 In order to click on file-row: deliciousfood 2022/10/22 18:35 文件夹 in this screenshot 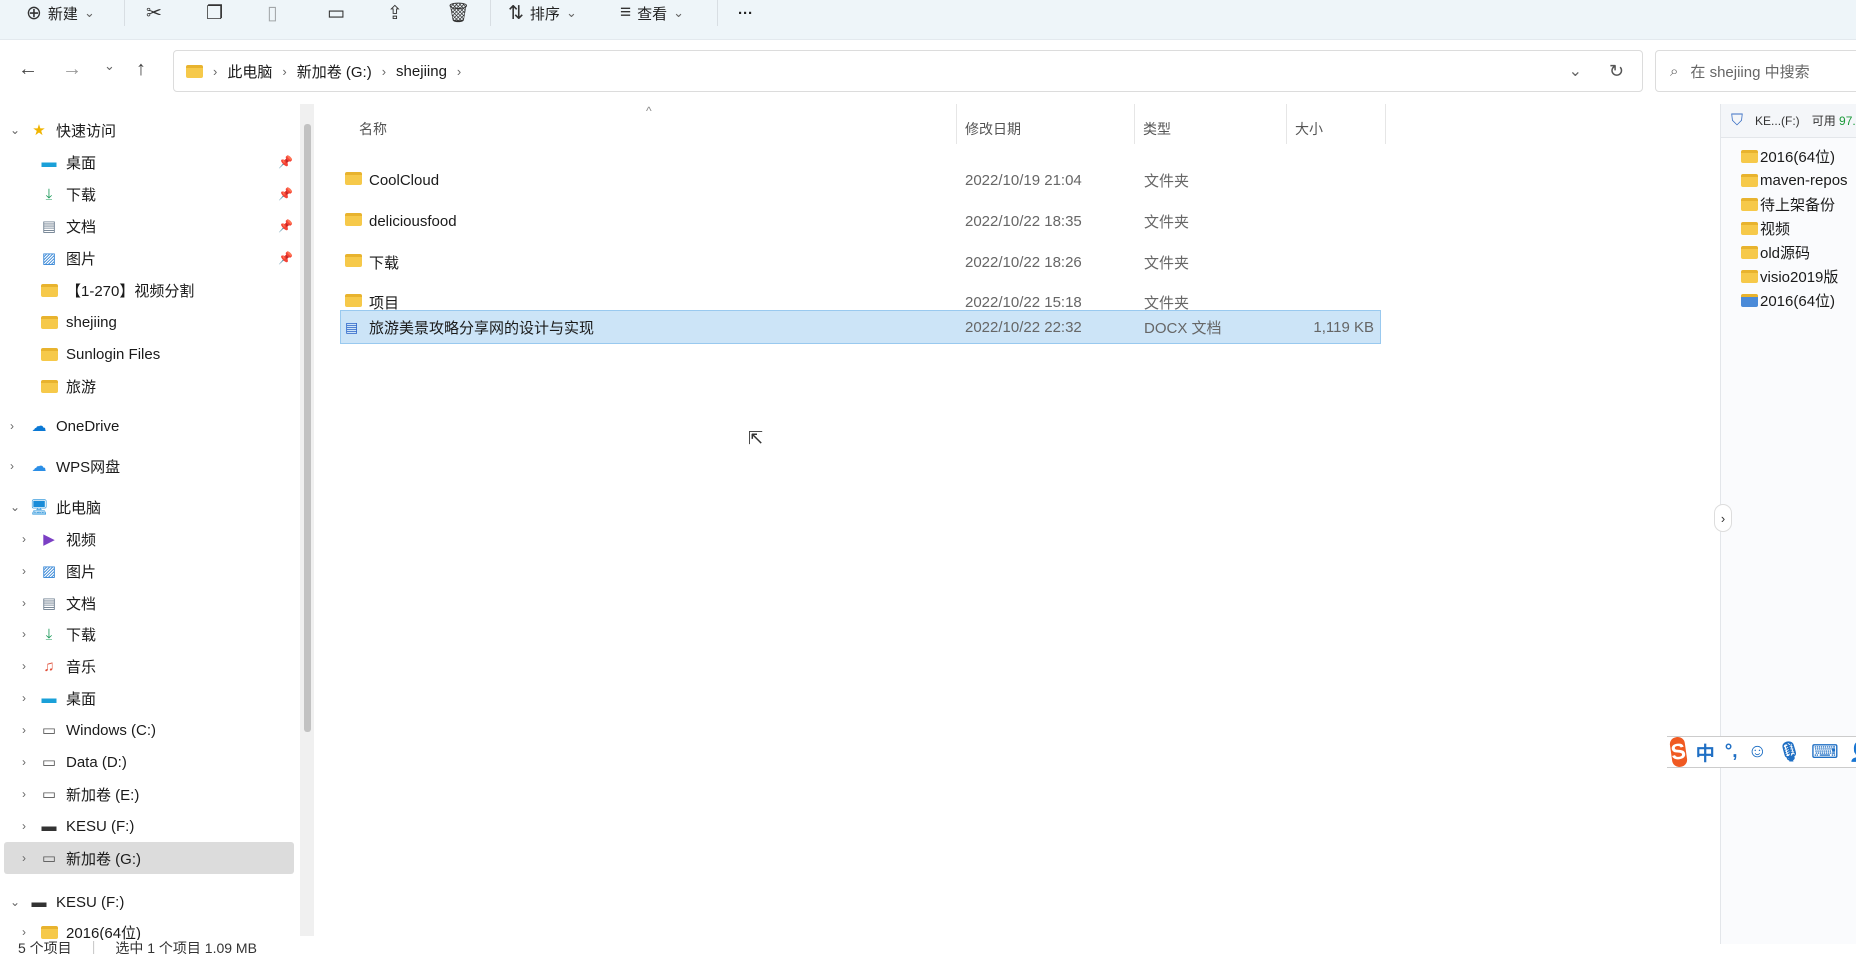, I will do `click(860, 221)`.